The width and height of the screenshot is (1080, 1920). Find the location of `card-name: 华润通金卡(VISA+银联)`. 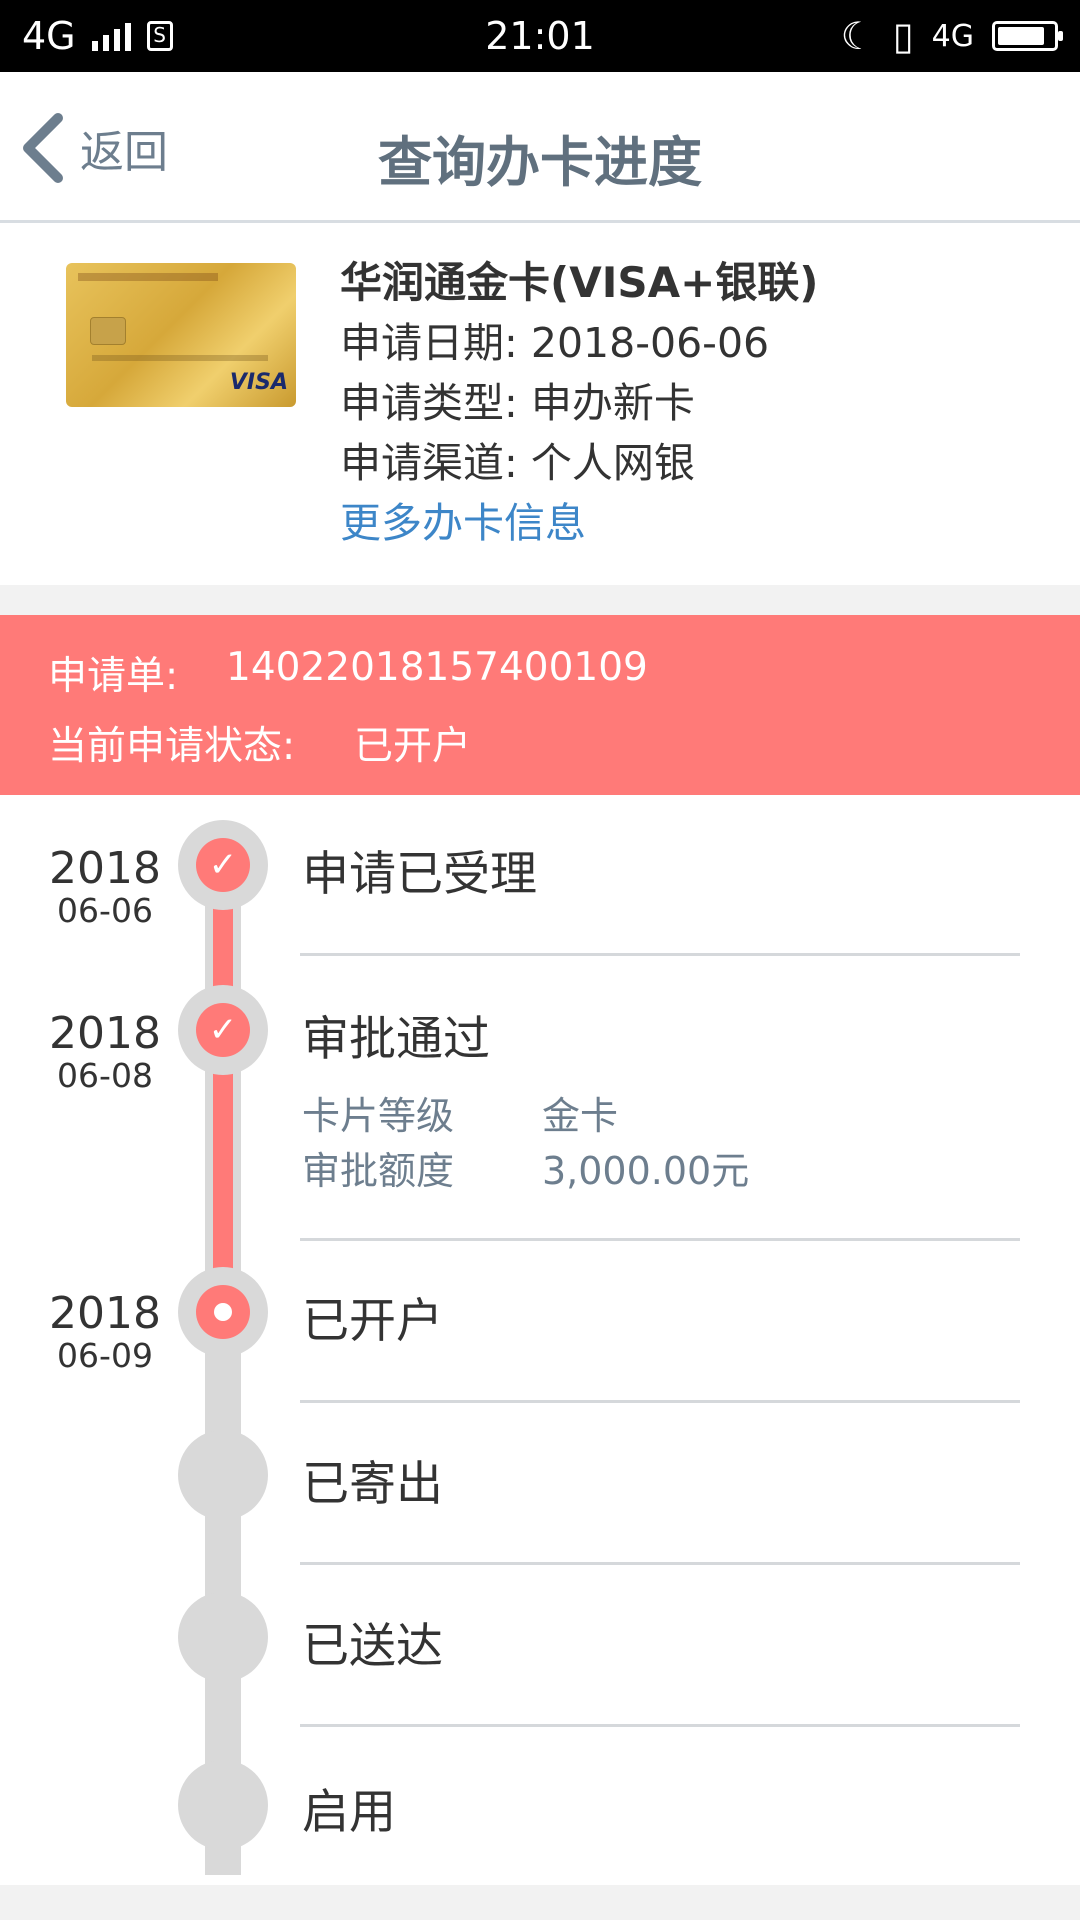

card-name: 华润通金卡(VISA+银联) is located at coordinates (579, 282).